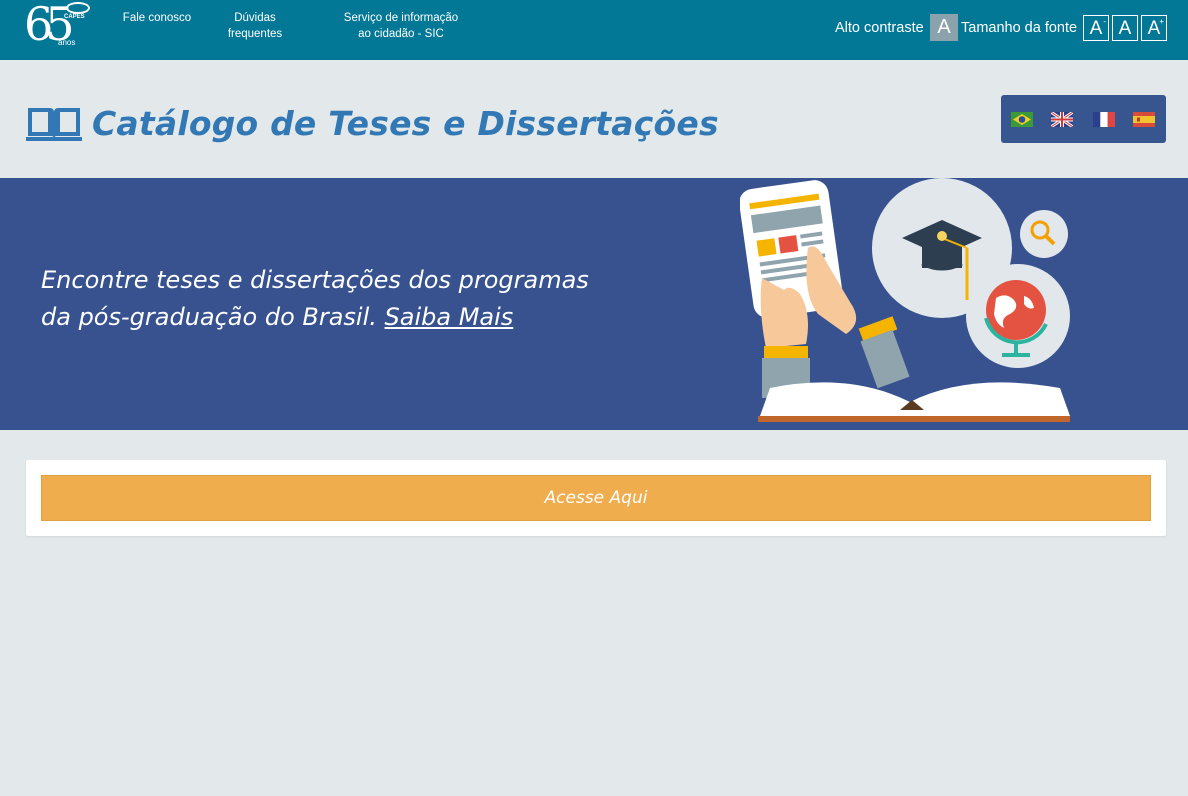  What do you see at coordinates (157, 18) in the screenshot?
I see `nav-fale-conosco: Fale conosco` at bounding box center [157, 18].